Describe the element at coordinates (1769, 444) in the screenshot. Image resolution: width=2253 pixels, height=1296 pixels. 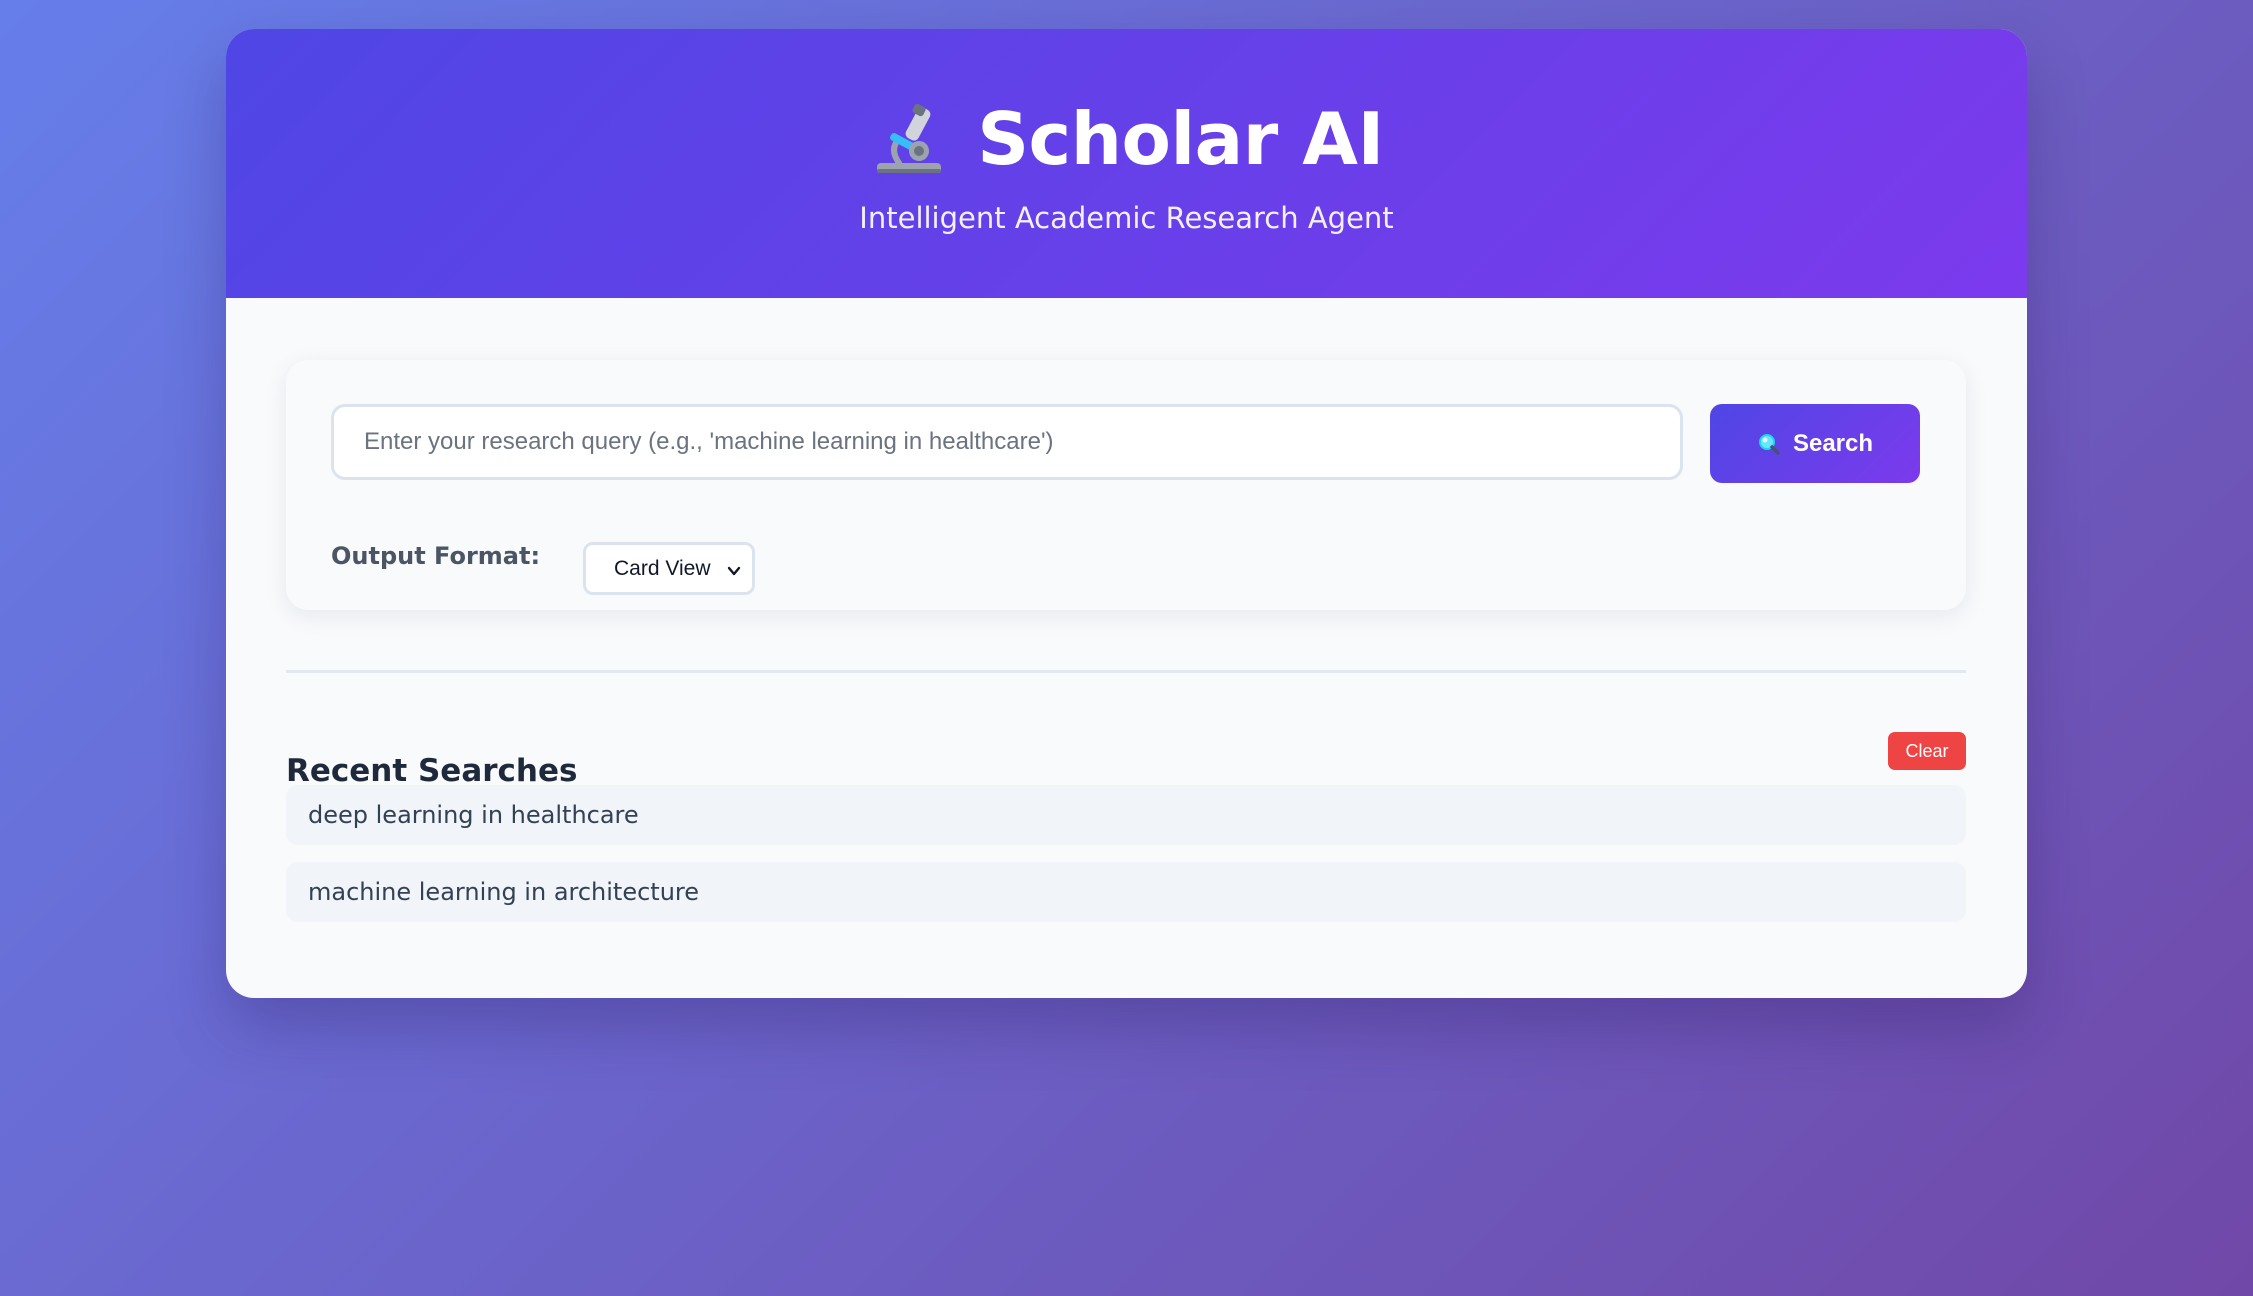
I see `magnifier-icon` at that location.